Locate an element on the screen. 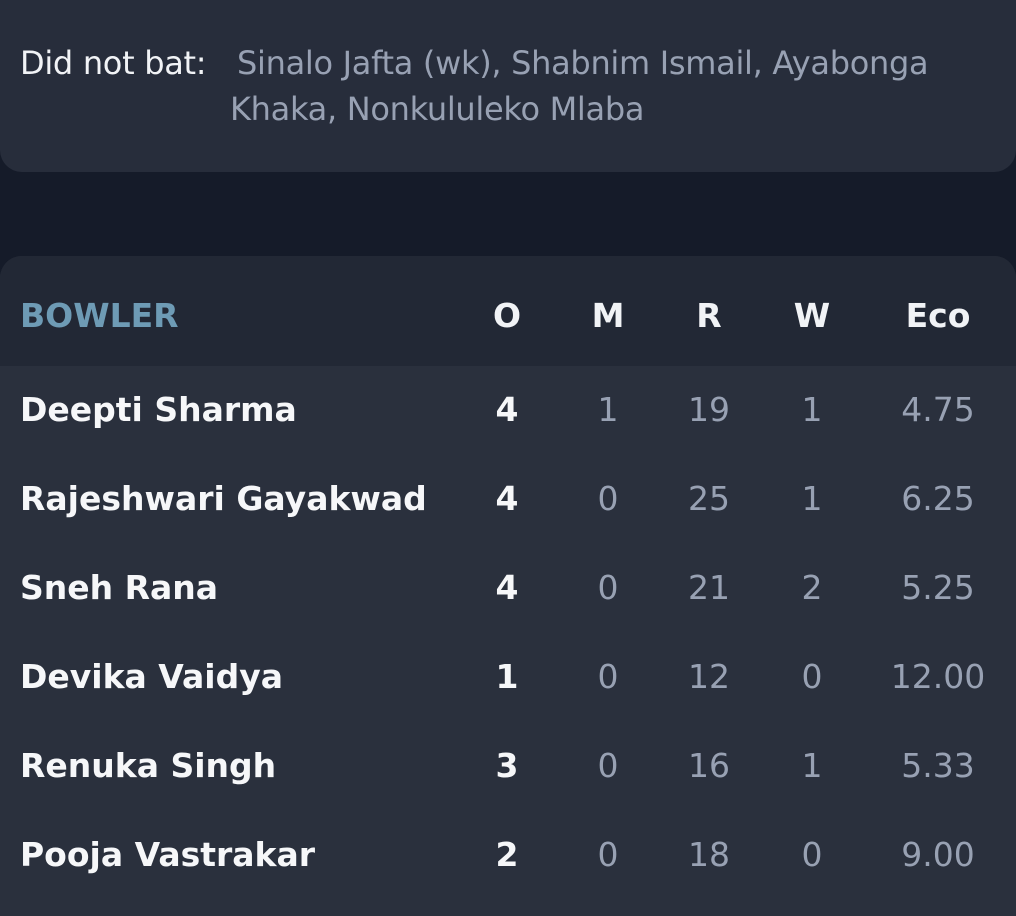  bowler-overs: 2 is located at coordinates (507, 854).